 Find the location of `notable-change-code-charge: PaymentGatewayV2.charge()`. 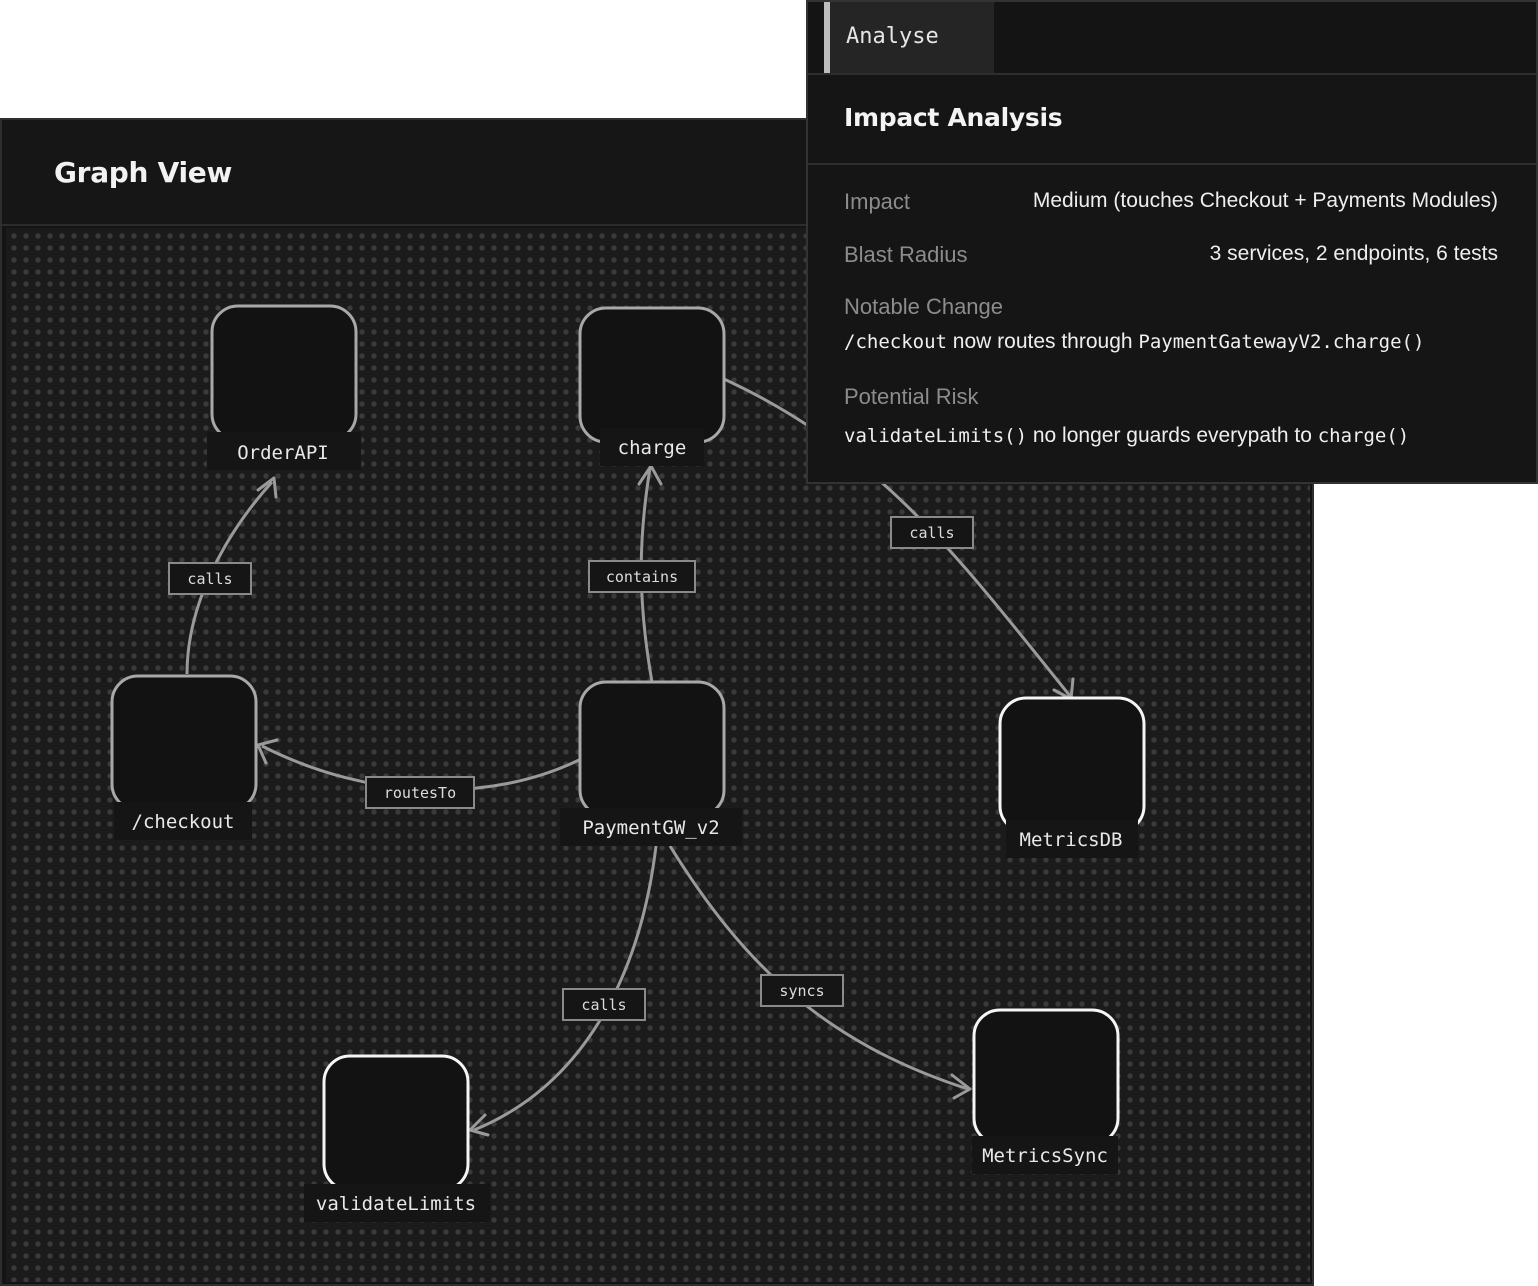

notable-change-code-charge: PaymentGatewayV2.charge() is located at coordinates (1281, 342).